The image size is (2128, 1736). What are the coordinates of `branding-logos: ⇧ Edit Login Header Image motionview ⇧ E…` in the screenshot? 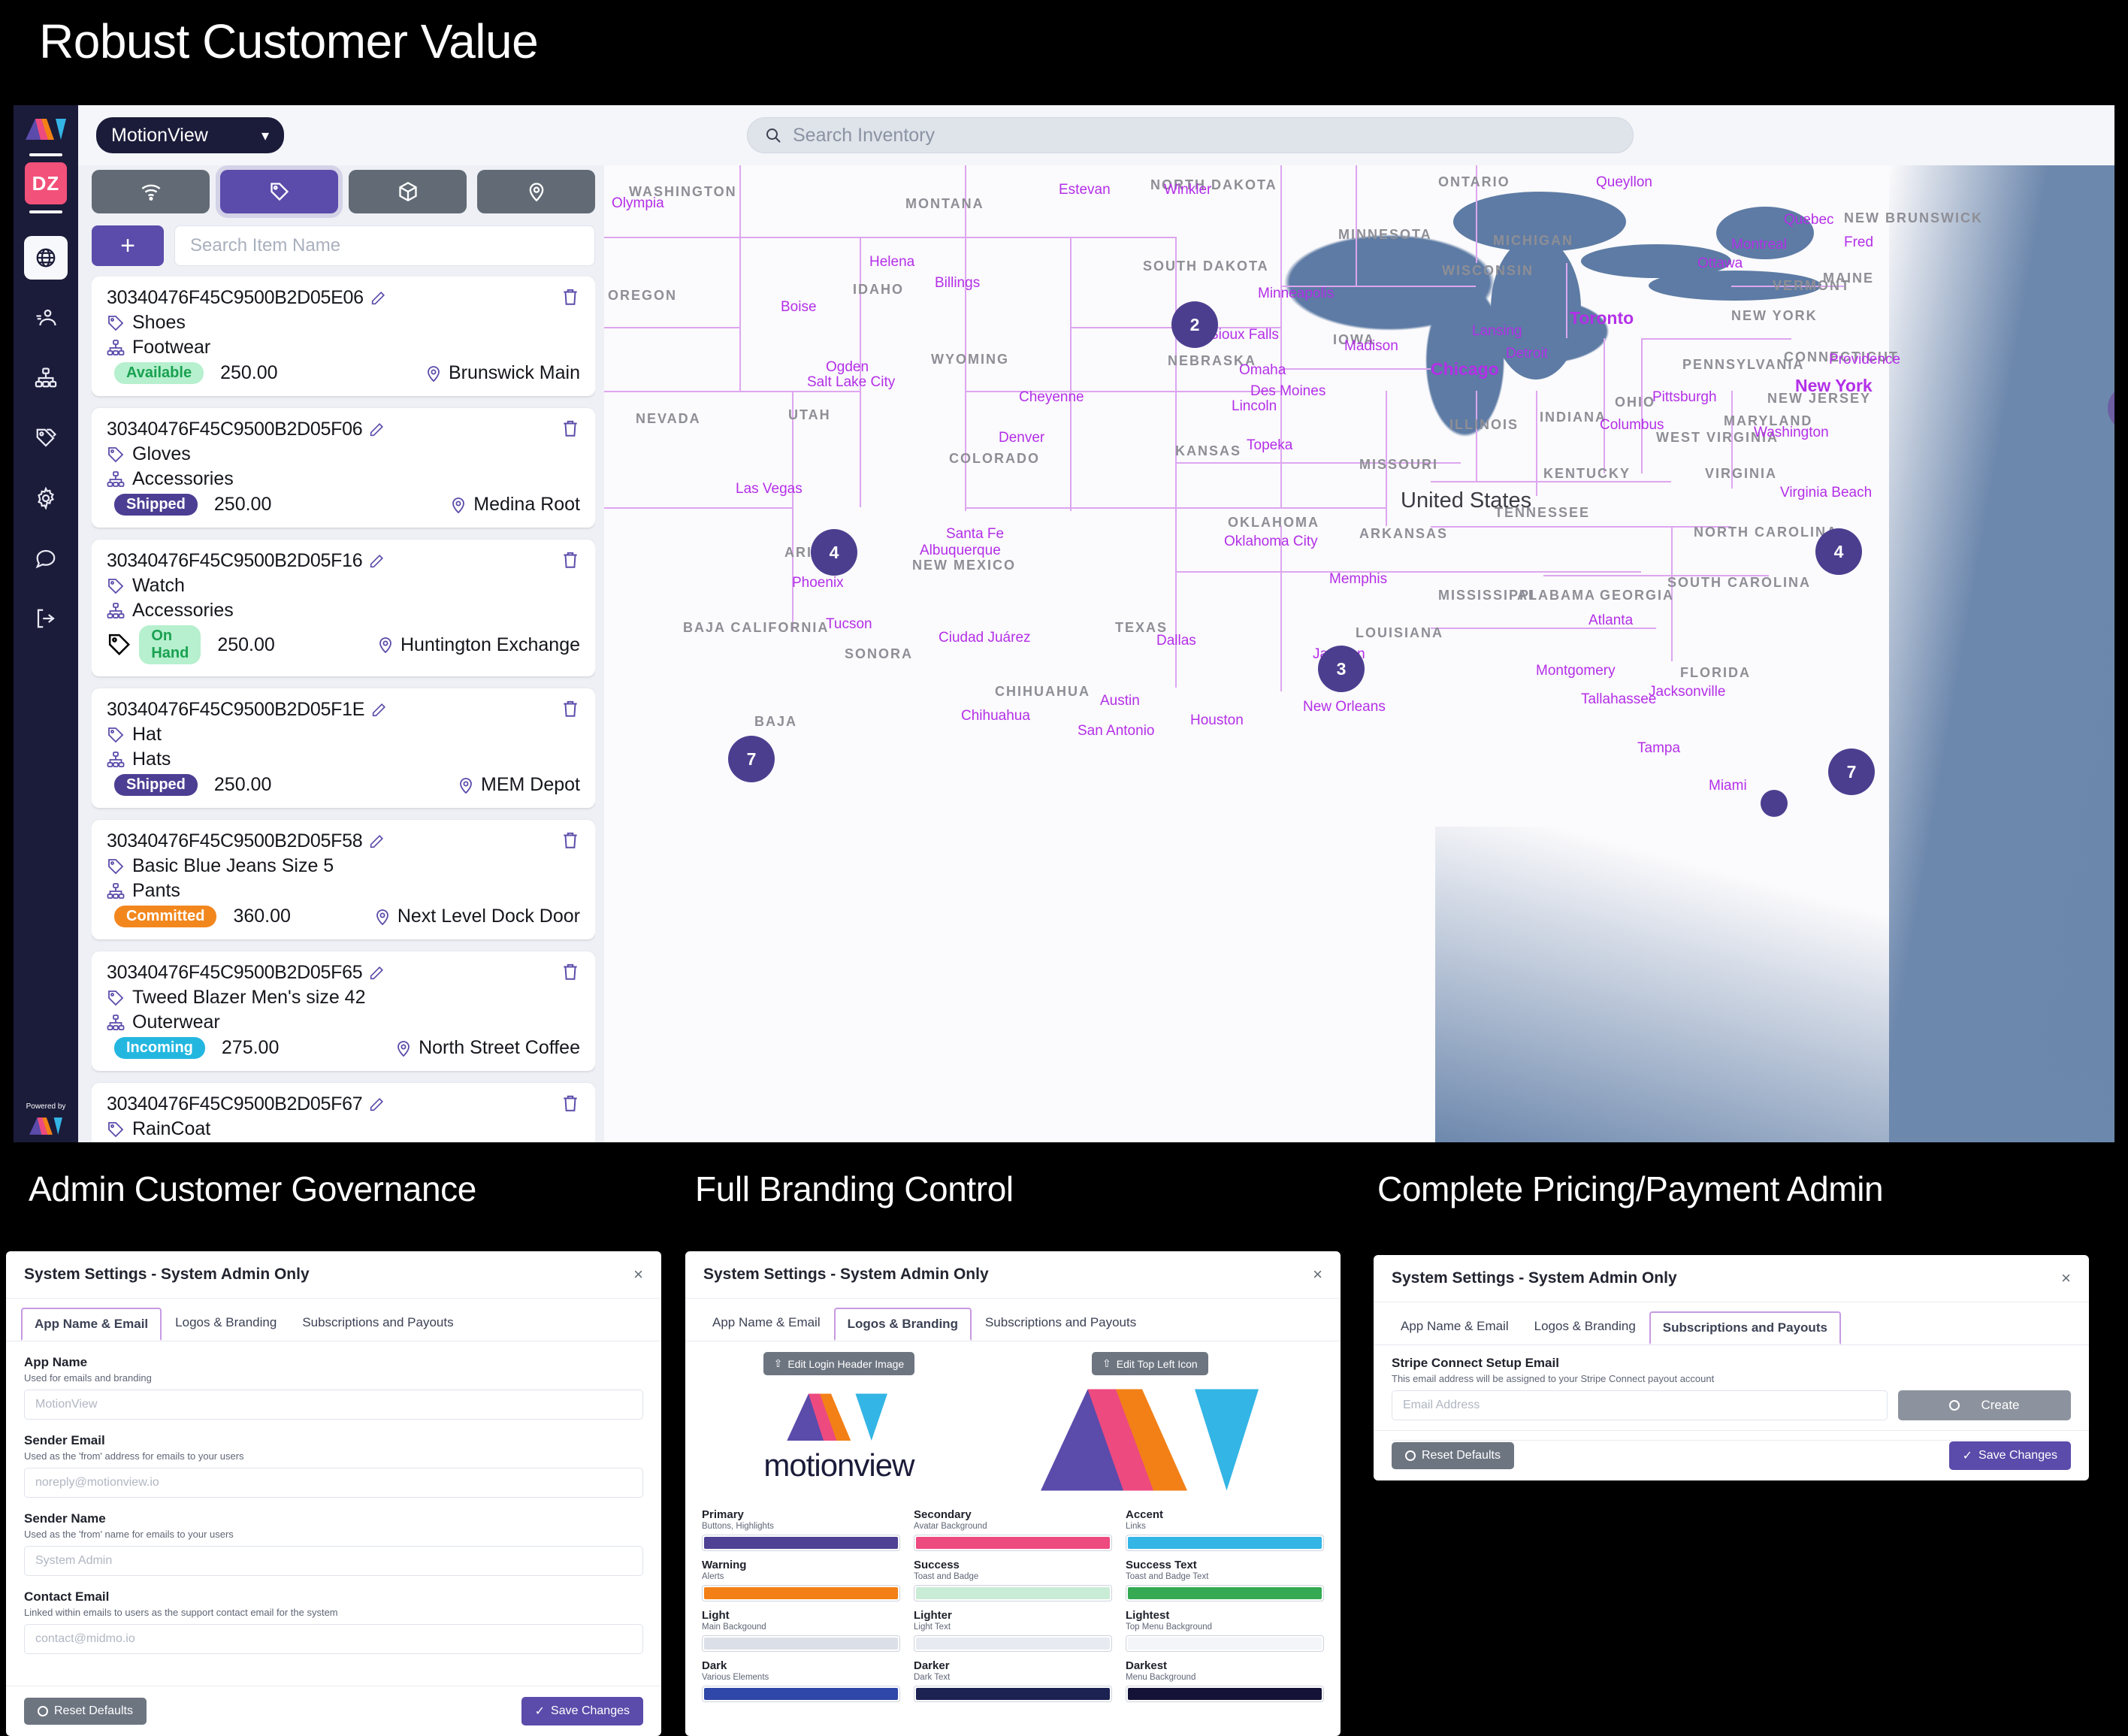 It's located at (1013, 1418).